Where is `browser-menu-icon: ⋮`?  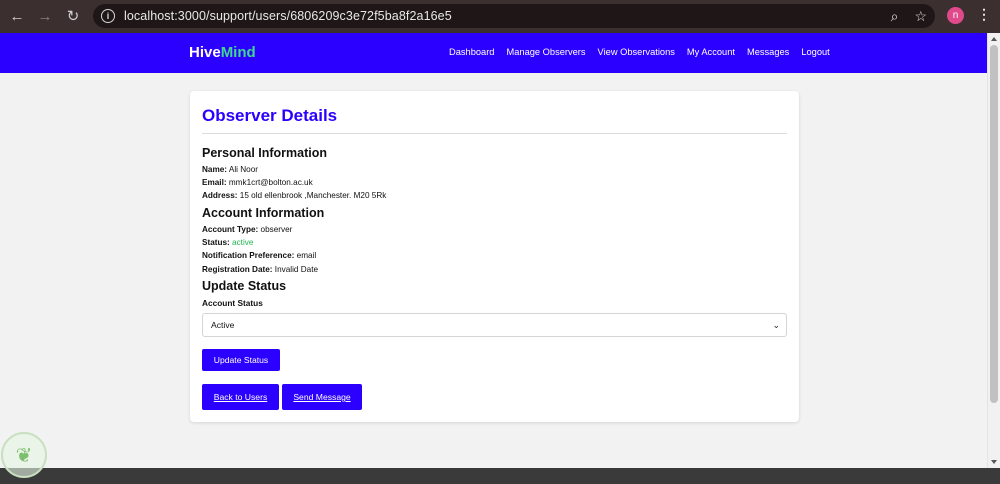 browser-menu-icon: ⋮ is located at coordinates (984, 14).